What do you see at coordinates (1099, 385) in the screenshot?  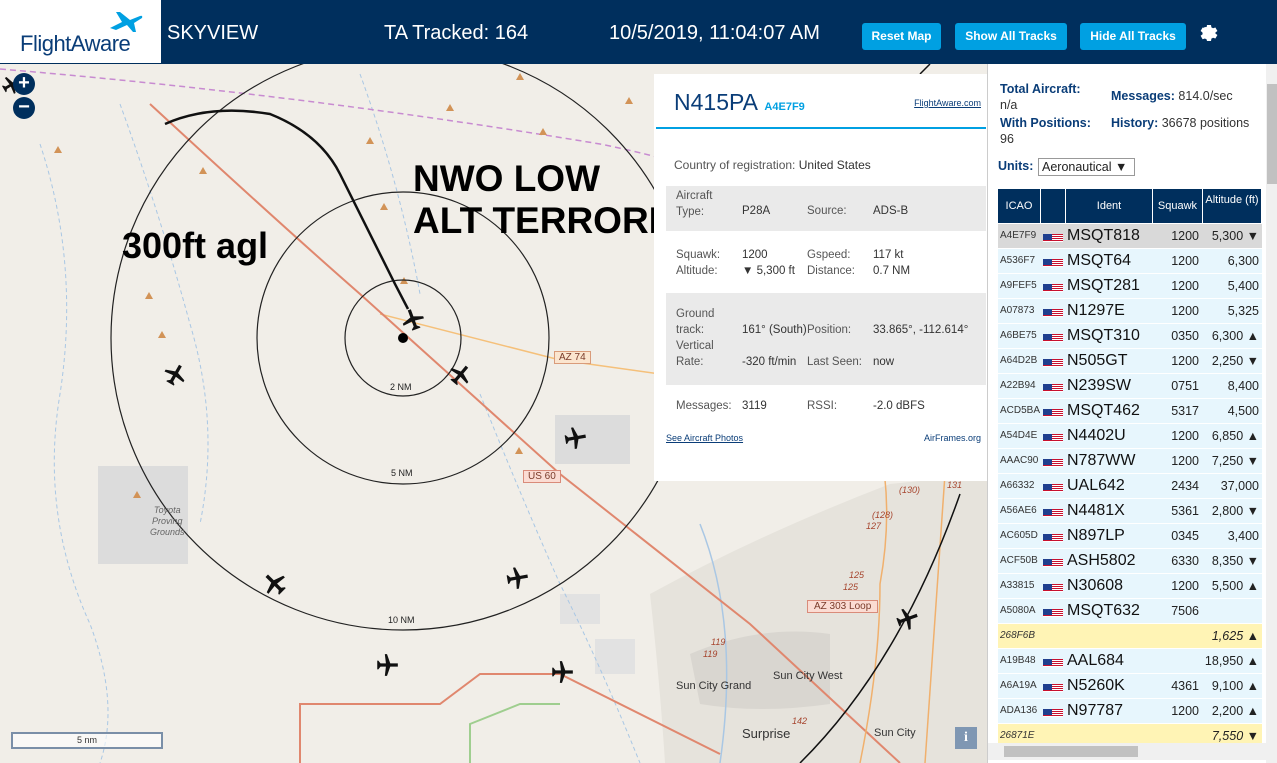 I see `cell-ident: N239SW` at bounding box center [1099, 385].